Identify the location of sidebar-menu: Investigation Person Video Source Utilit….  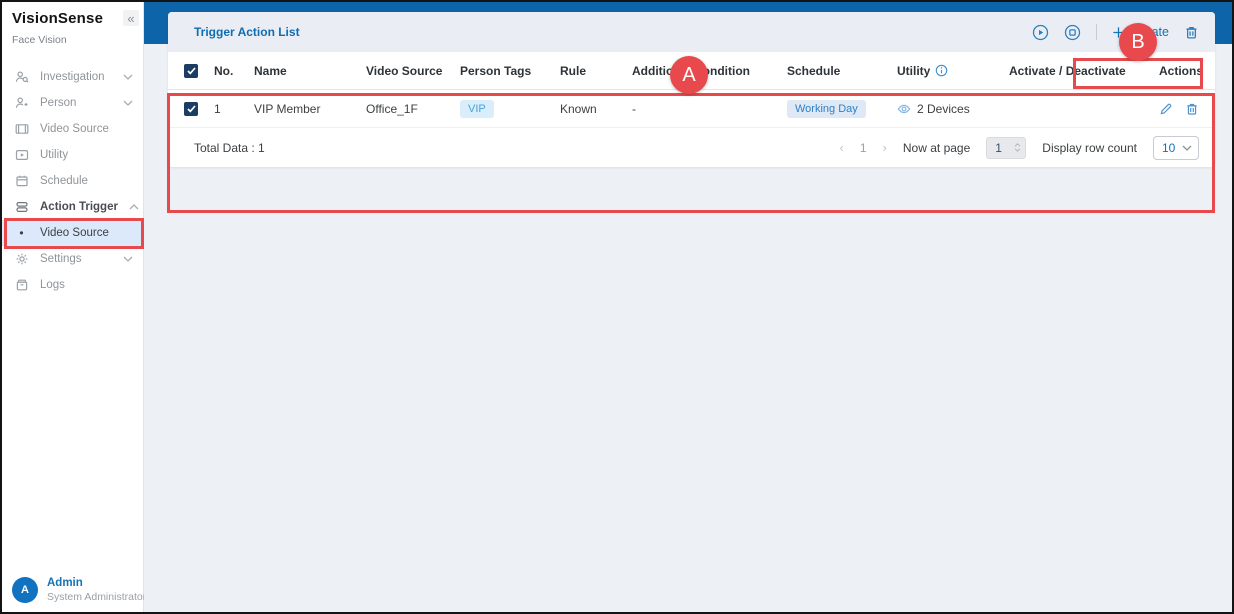
(72, 181).